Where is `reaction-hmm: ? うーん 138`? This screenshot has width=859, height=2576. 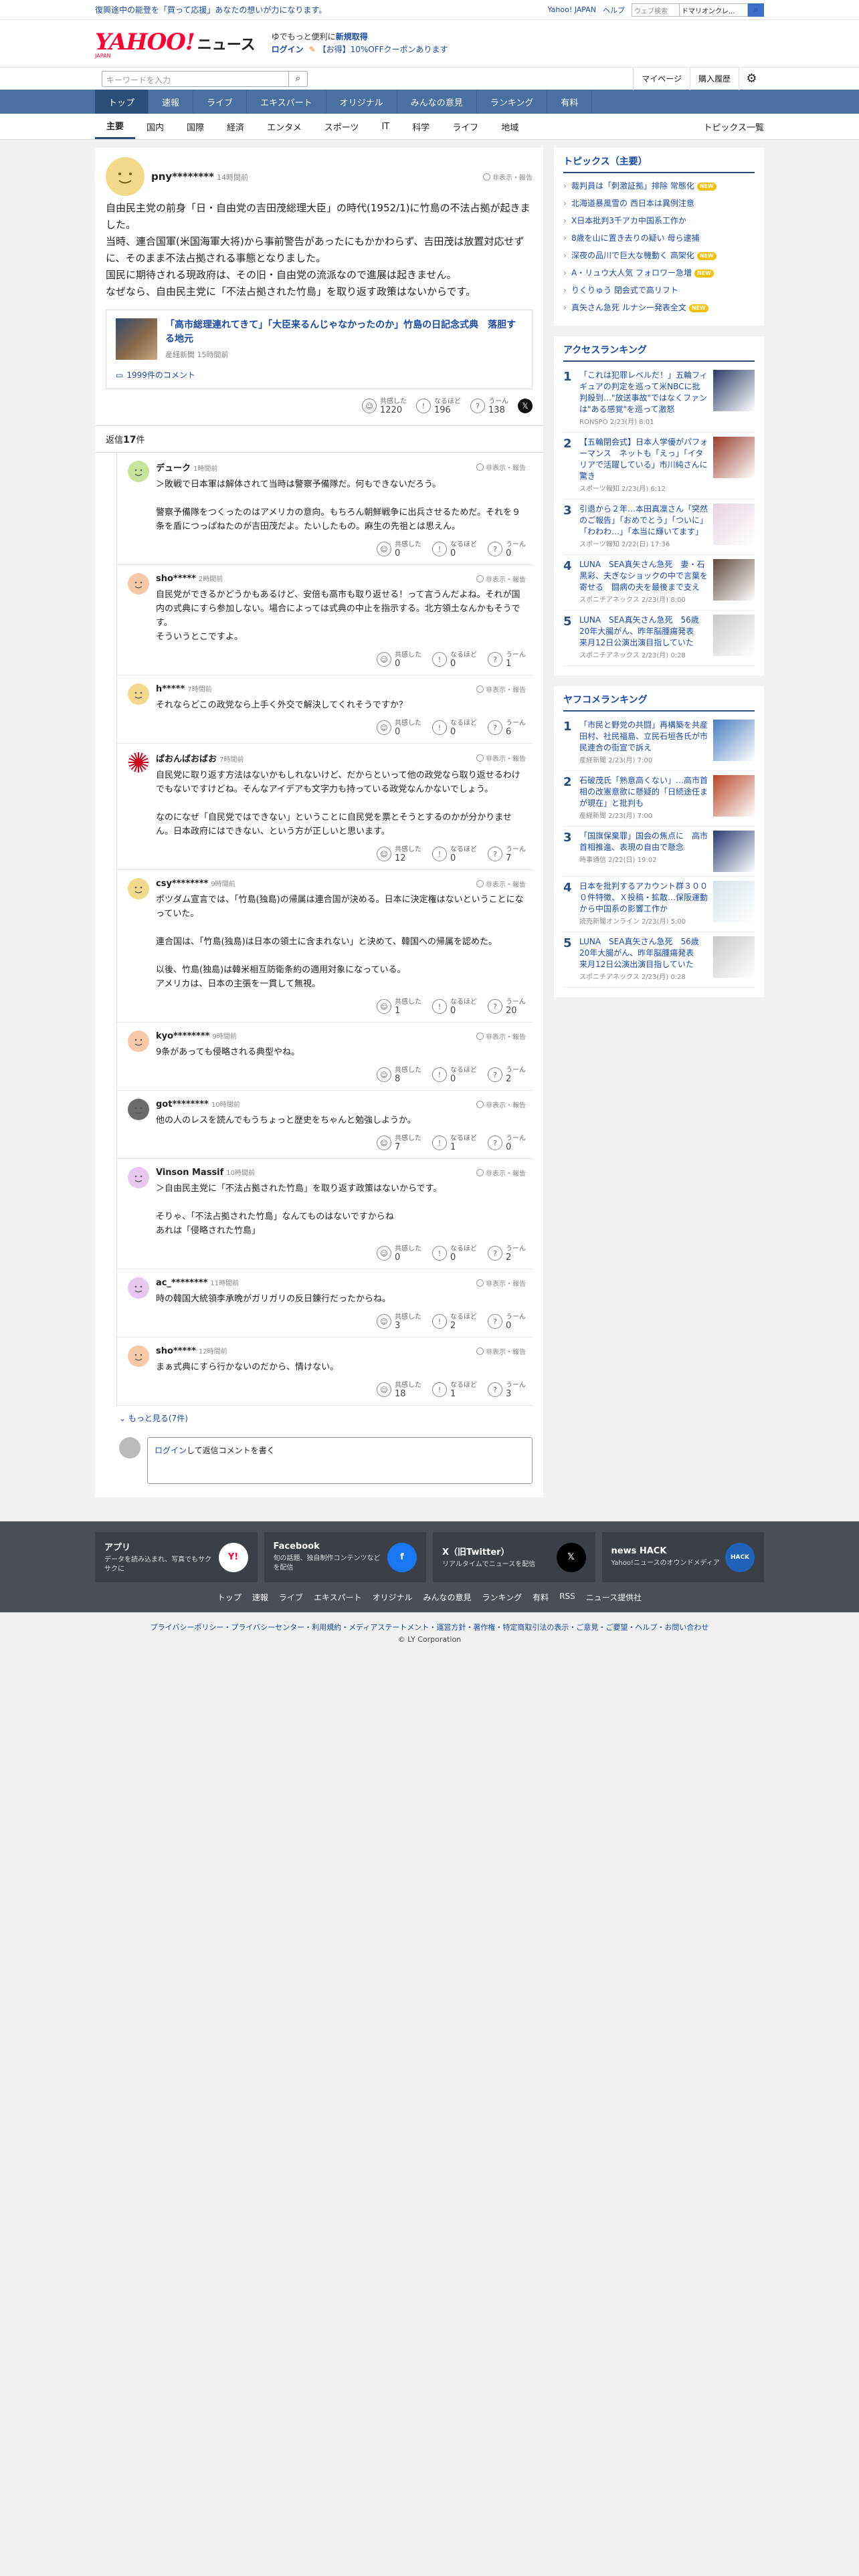
reaction-hmm: ? うーん 138 is located at coordinates (489, 406).